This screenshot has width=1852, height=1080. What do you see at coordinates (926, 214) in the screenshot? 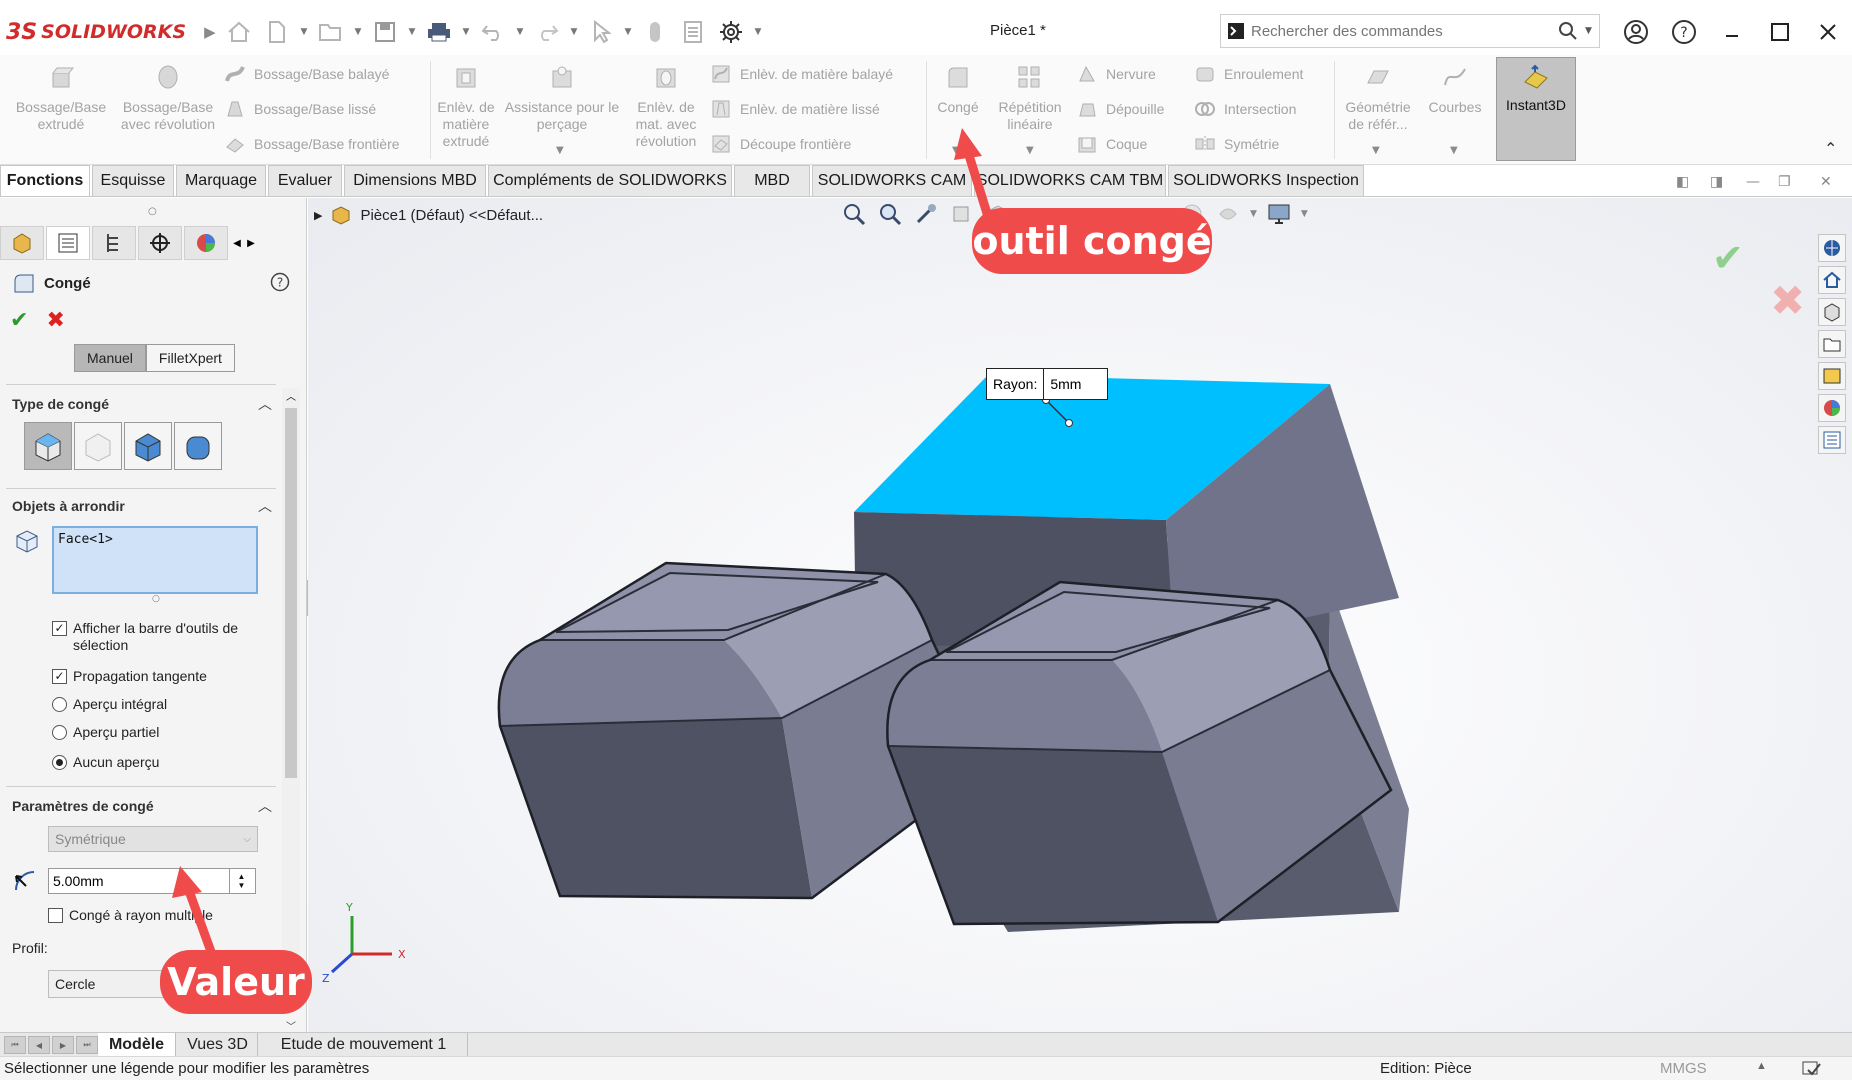
I see `previous-view-icon` at bounding box center [926, 214].